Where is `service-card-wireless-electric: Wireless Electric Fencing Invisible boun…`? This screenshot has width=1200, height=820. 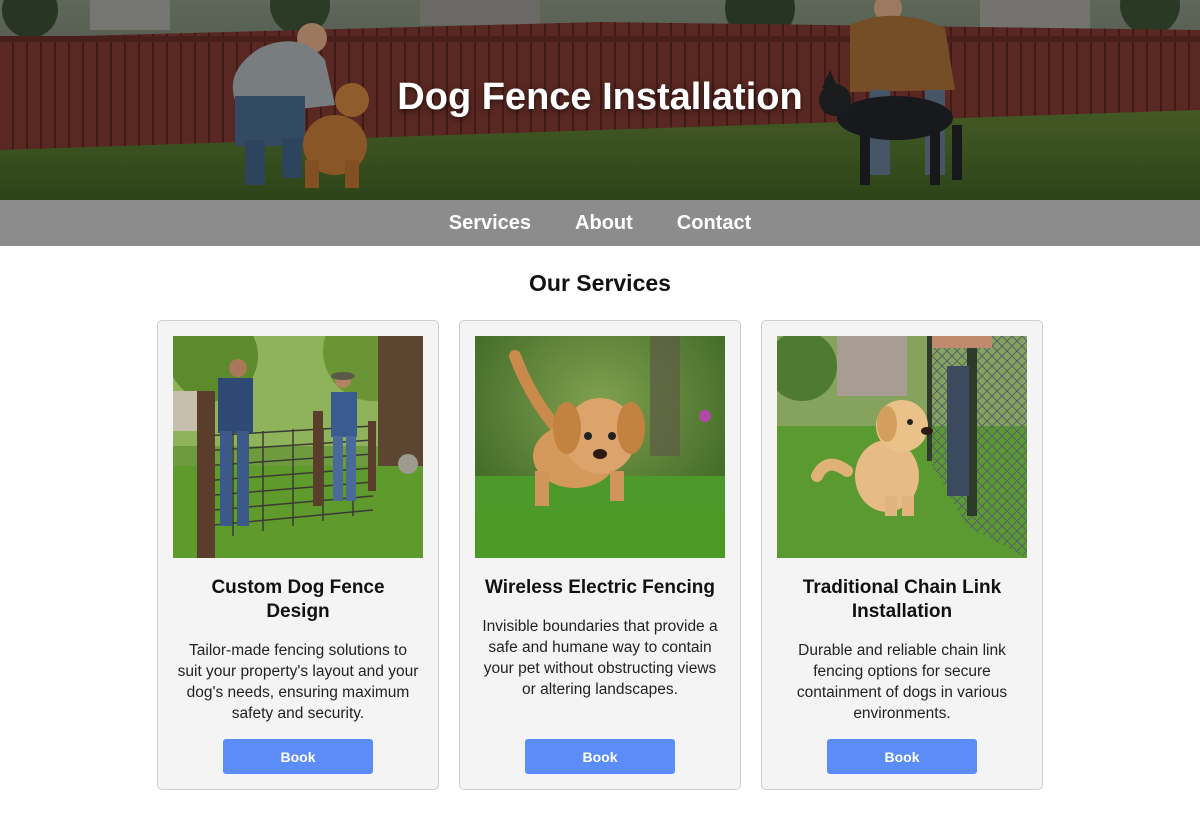
service-card-wireless-electric: Wireless Electric Fencing Invisible boun… is located at coordinates (600, 555).